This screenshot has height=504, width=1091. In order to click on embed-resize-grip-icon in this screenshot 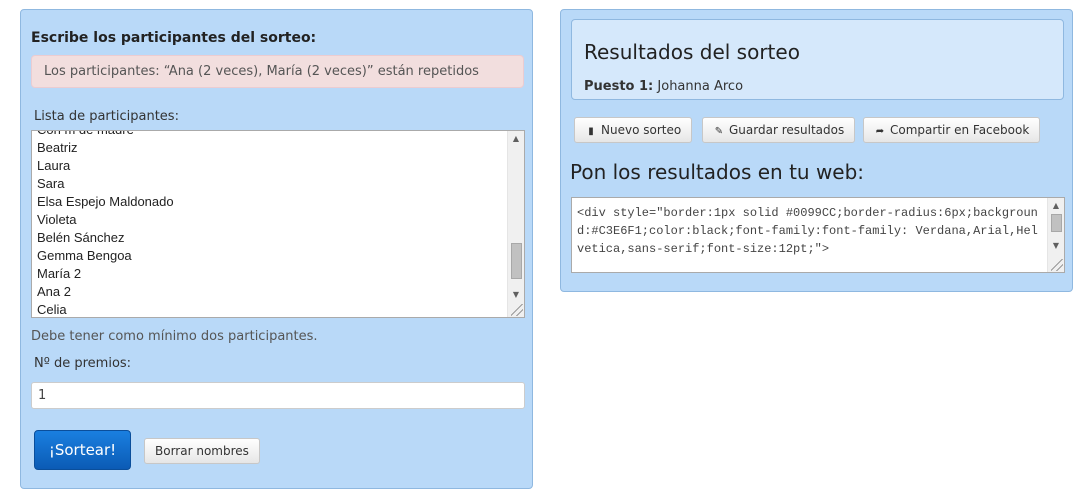, I will do `click(1057, 265)`.